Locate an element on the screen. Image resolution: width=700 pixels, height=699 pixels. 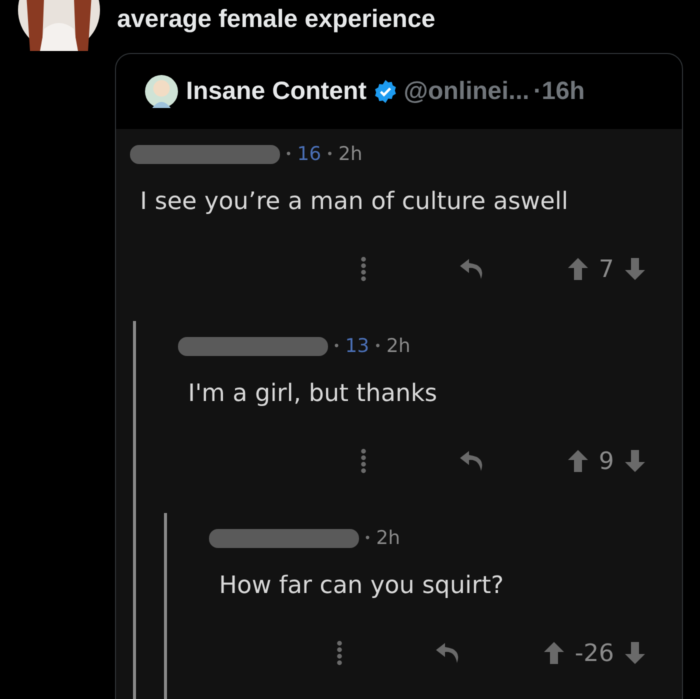
avatar is located at coordinates (161, 91).